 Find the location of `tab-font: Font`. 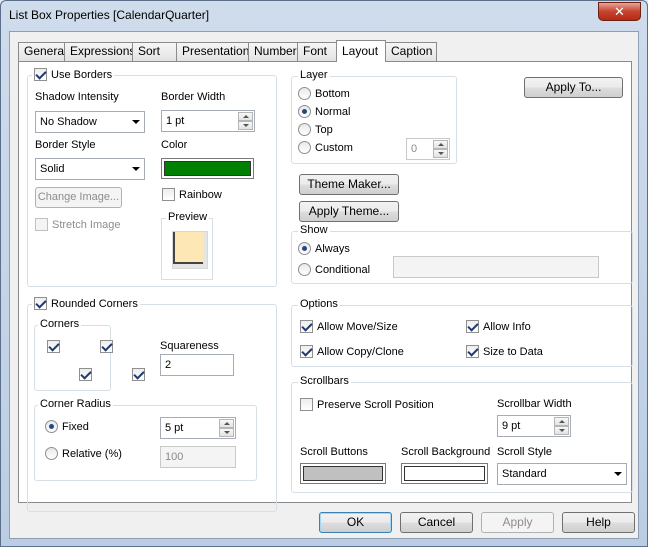

tab-font: Font is located at coordinates (317, 51).